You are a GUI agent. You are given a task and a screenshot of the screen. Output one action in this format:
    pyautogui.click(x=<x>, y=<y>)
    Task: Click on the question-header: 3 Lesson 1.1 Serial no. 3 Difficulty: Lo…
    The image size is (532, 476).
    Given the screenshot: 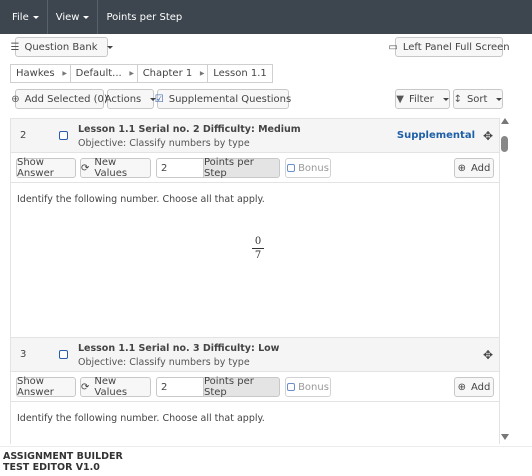 What is the action you would take?
    pyautogui.click(x=255, y=354)
    